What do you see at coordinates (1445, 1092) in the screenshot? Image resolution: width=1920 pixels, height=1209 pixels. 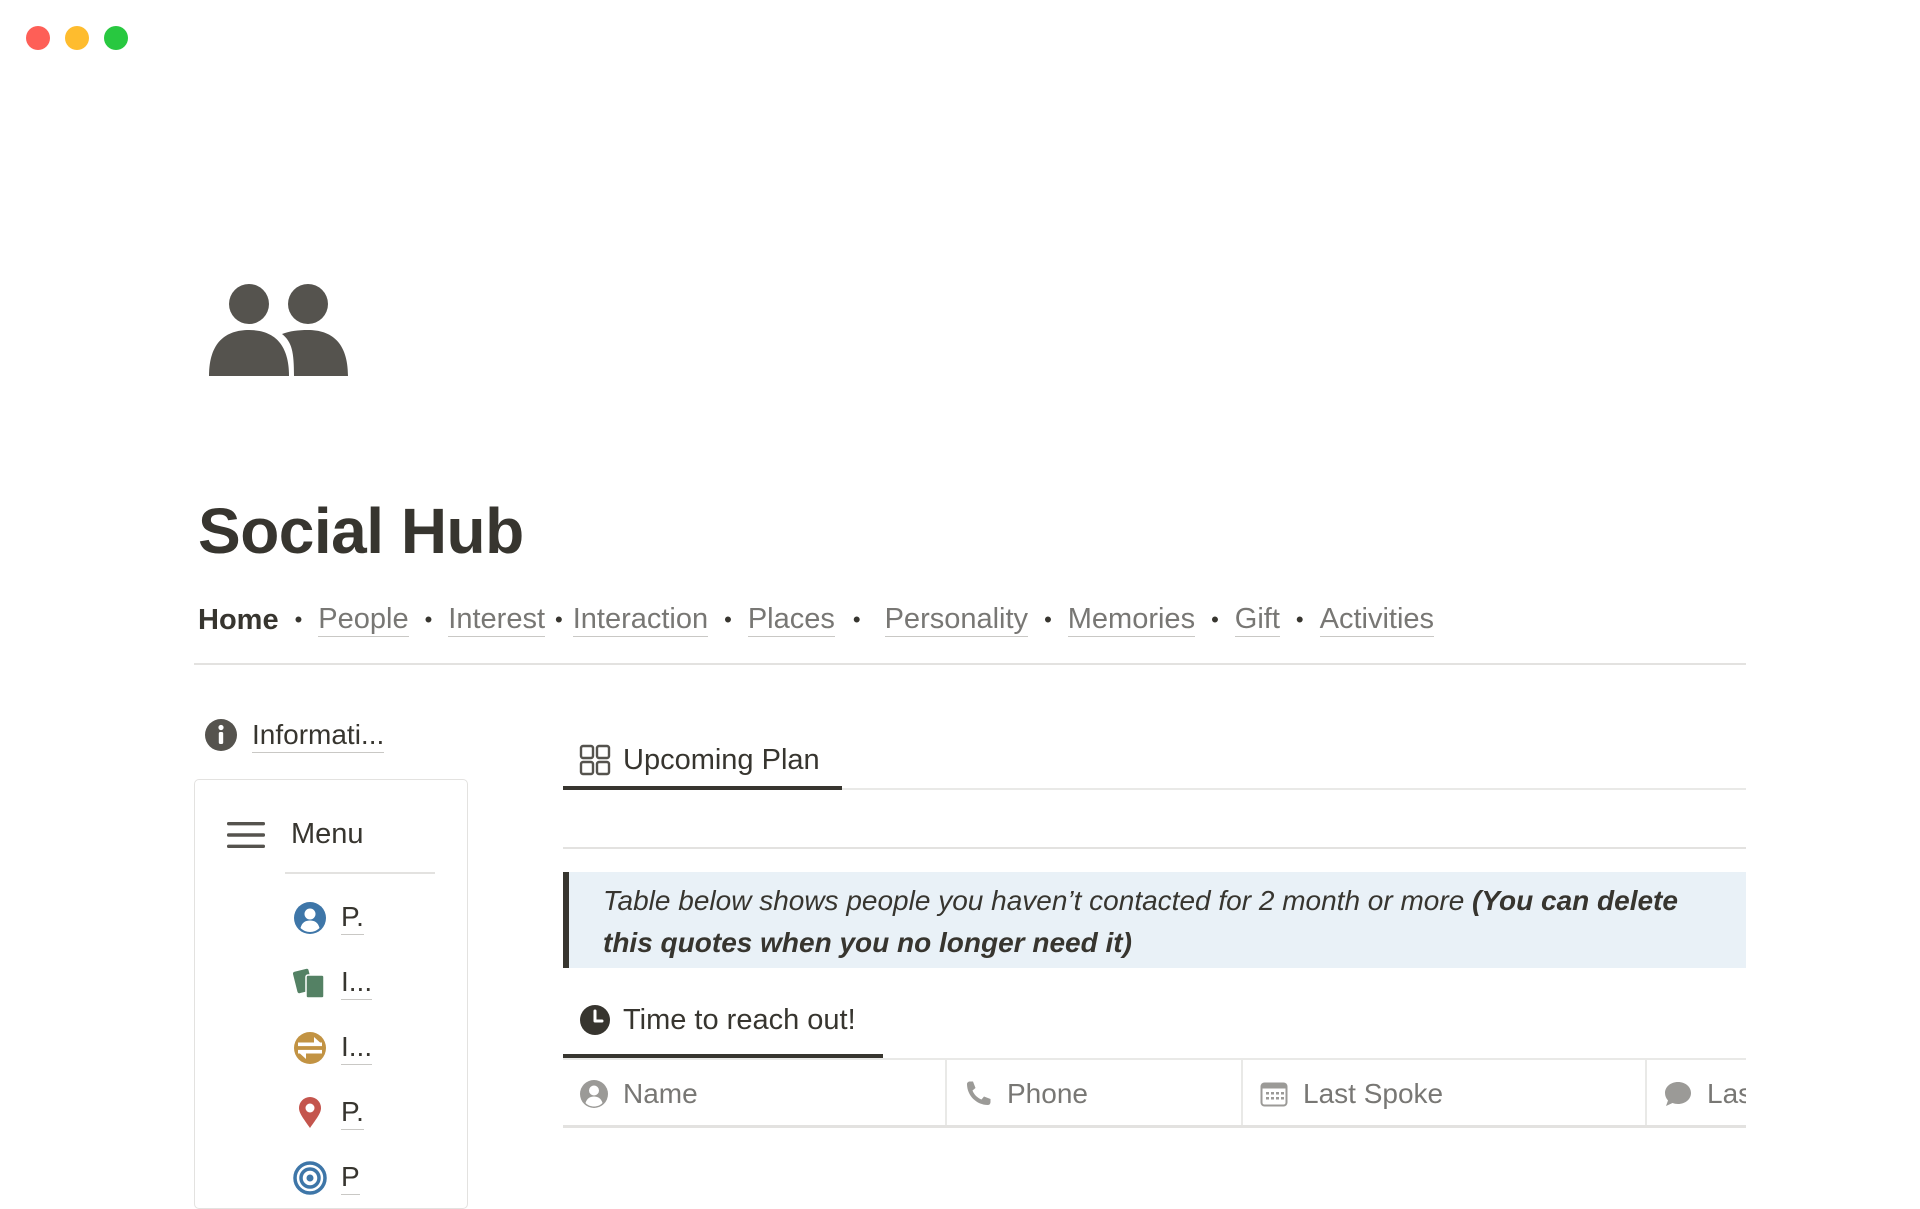 I see `column-header-last-spoke: Last Spoke` at bounding box center [1445, 1092].